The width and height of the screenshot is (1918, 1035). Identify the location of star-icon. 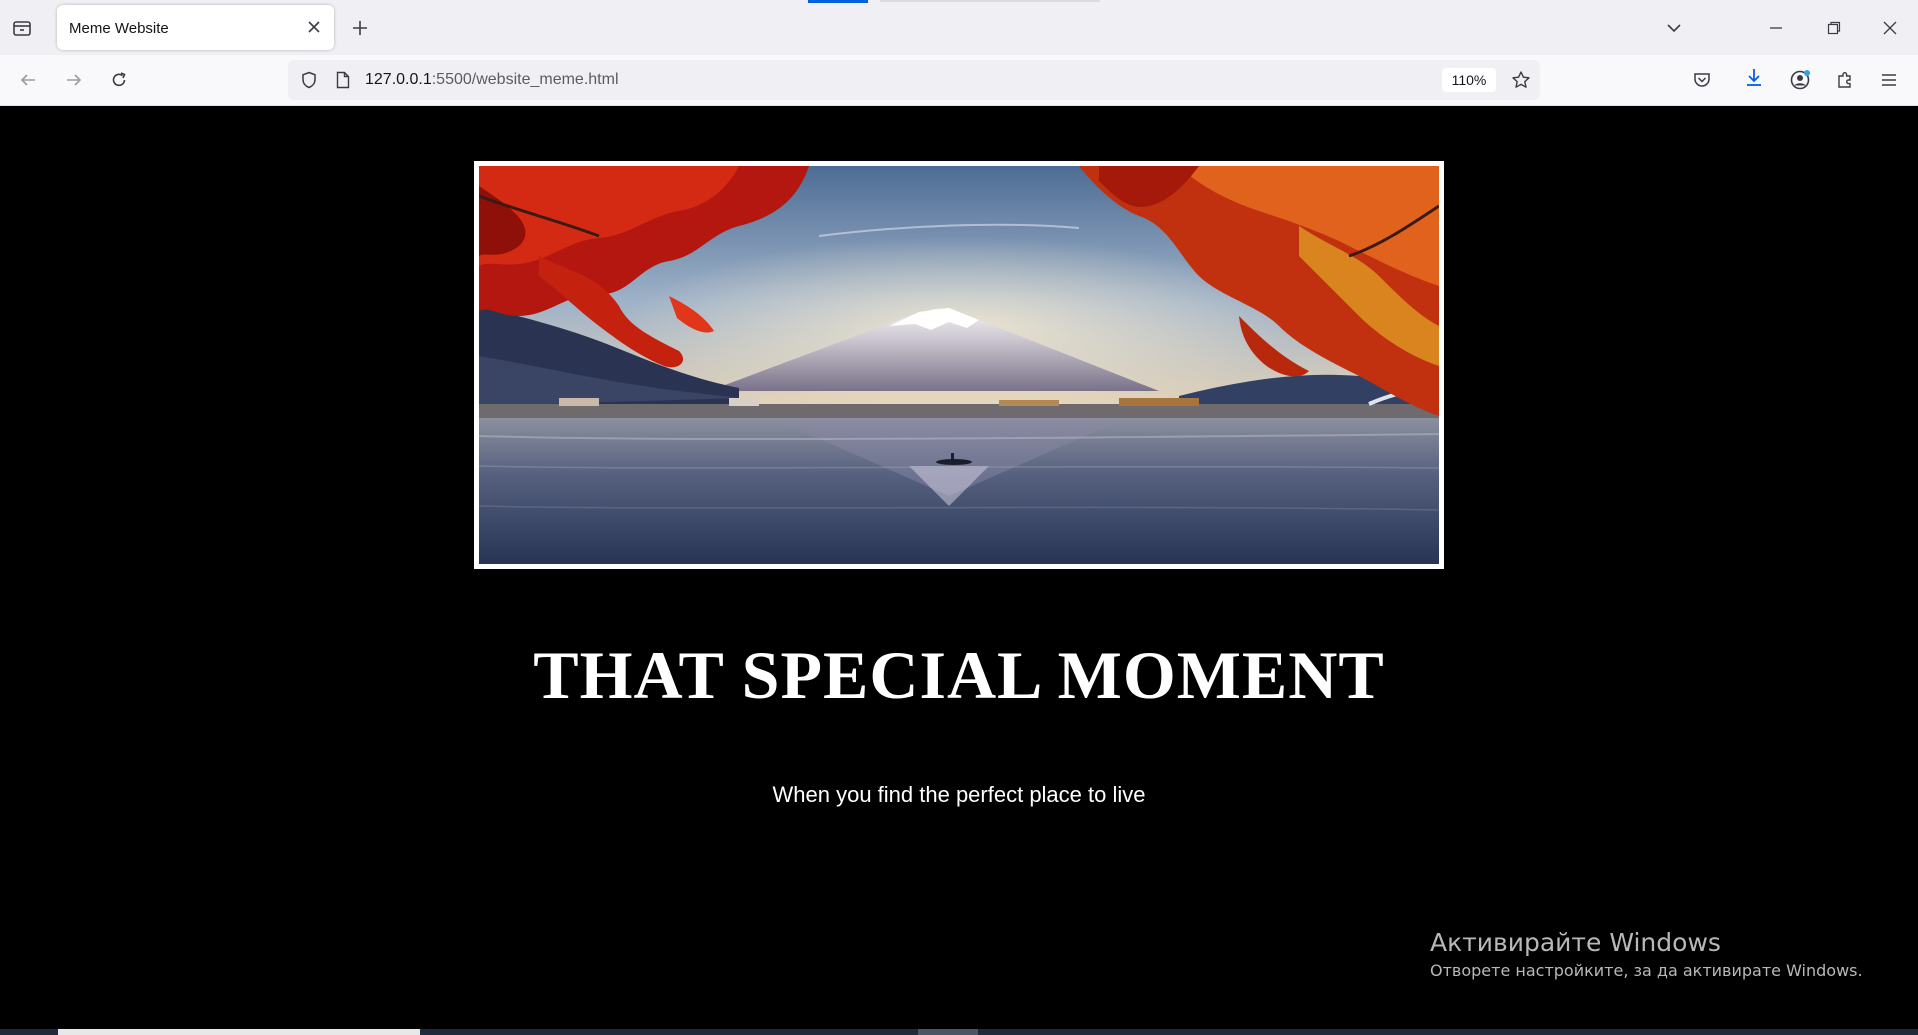
(1521, 80).